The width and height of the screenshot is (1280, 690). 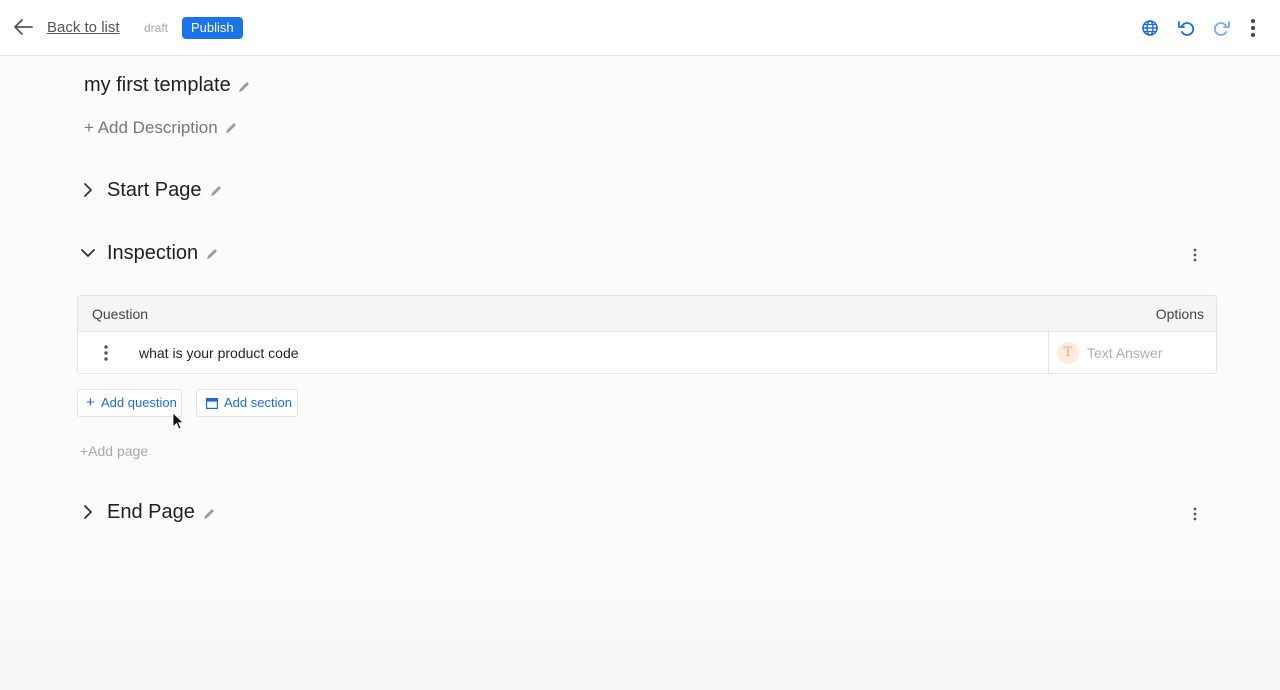 What do you see at coordinates (1150, 28) in the screenshot?
I see `globe-icon` at bounding box center [1150, 28].